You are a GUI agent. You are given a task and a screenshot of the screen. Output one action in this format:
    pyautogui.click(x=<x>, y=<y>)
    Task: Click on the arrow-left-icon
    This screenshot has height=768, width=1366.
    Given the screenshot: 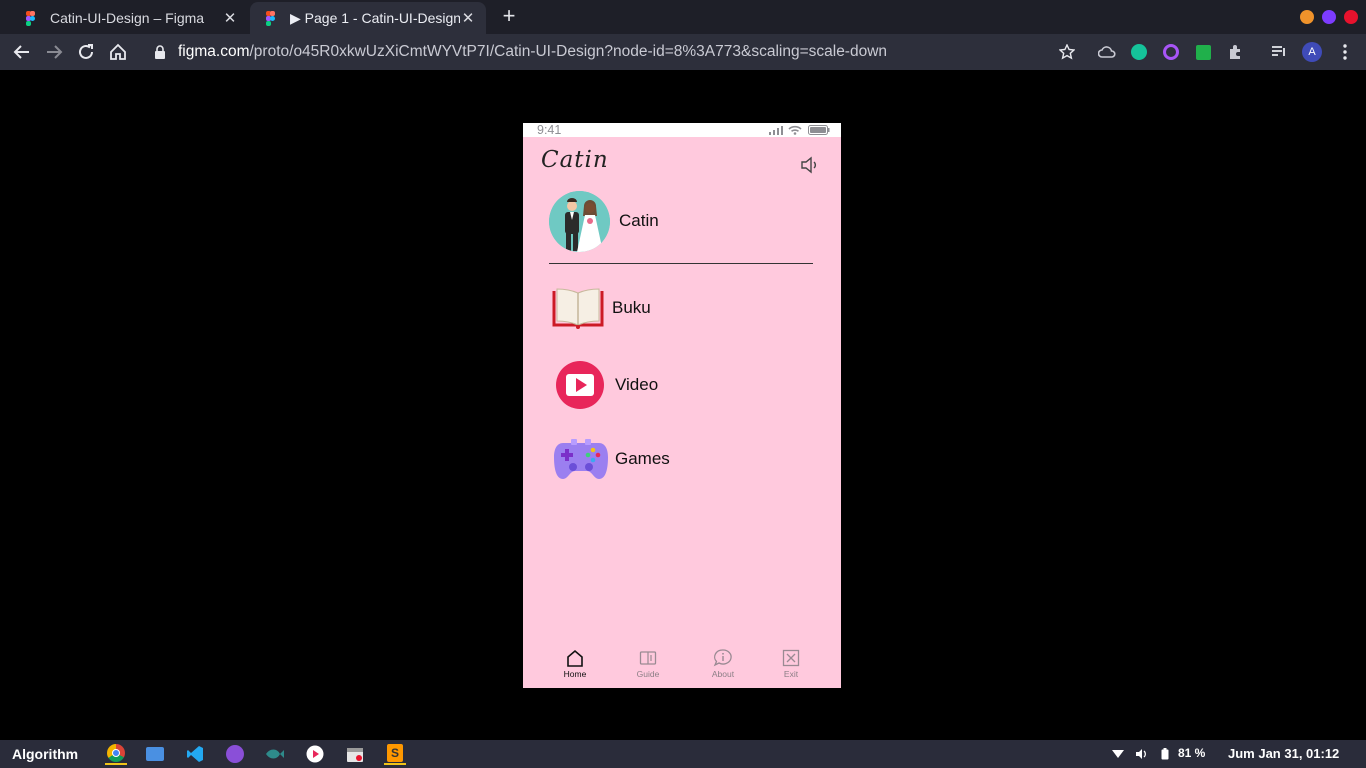 What is the action you would take?
    pyautogui.click(x=21, y=52)
    